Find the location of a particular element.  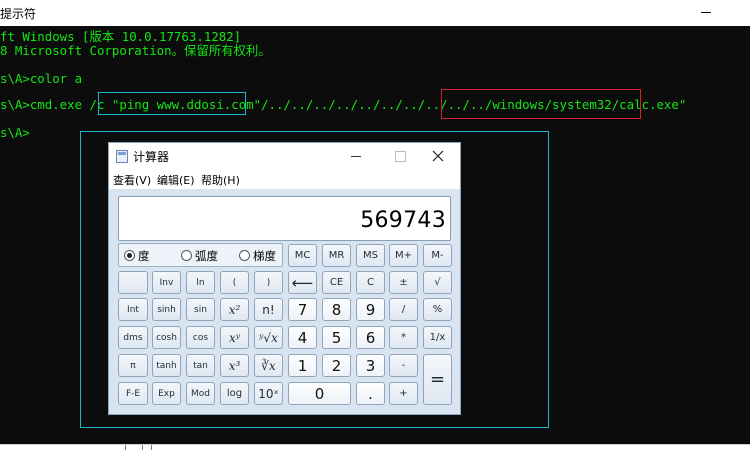

key-cube-root: ∛x is located at coordinates (268, 365).